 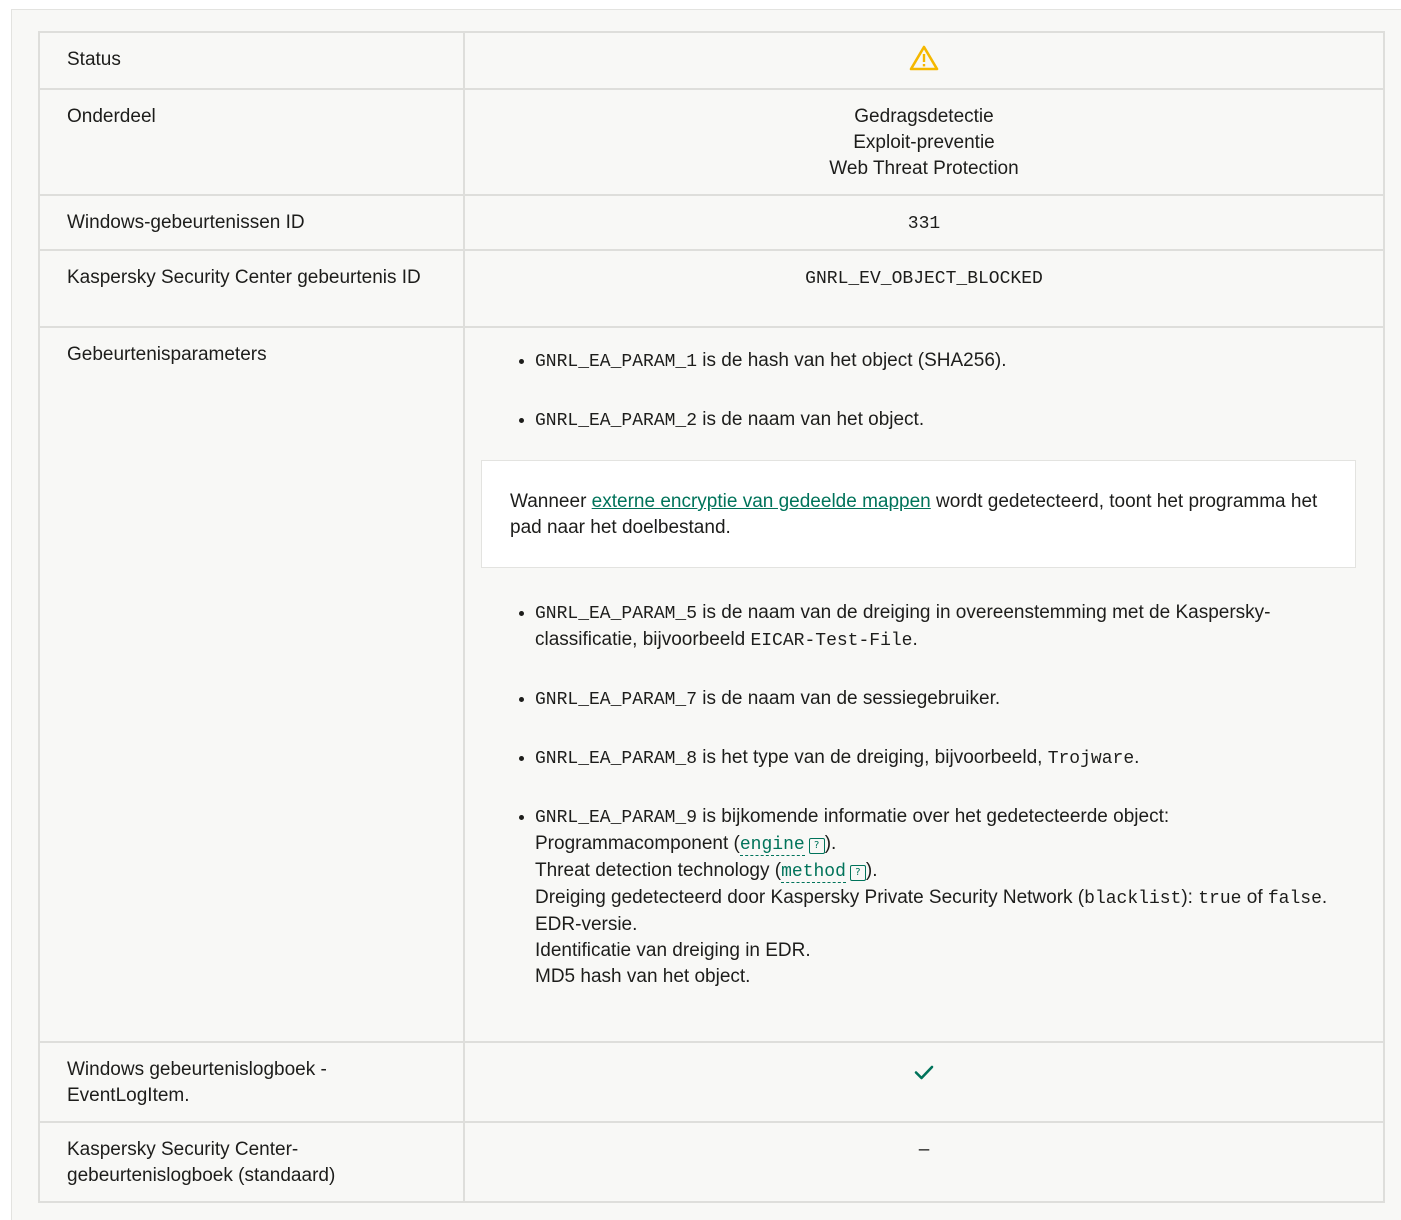 I want to click on status-cell, so click(x=924, y=60).